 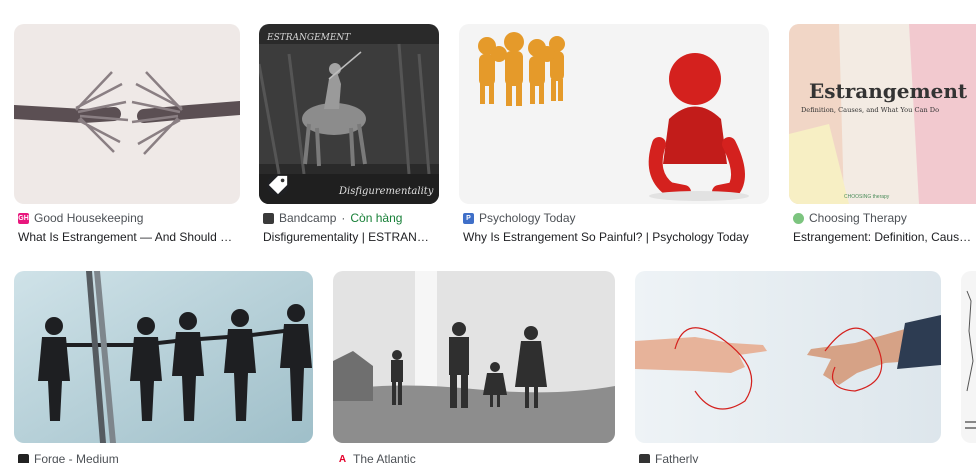 I want to click on album-heading-text: ESTRANGEMENT, so click(x=308, y=38).